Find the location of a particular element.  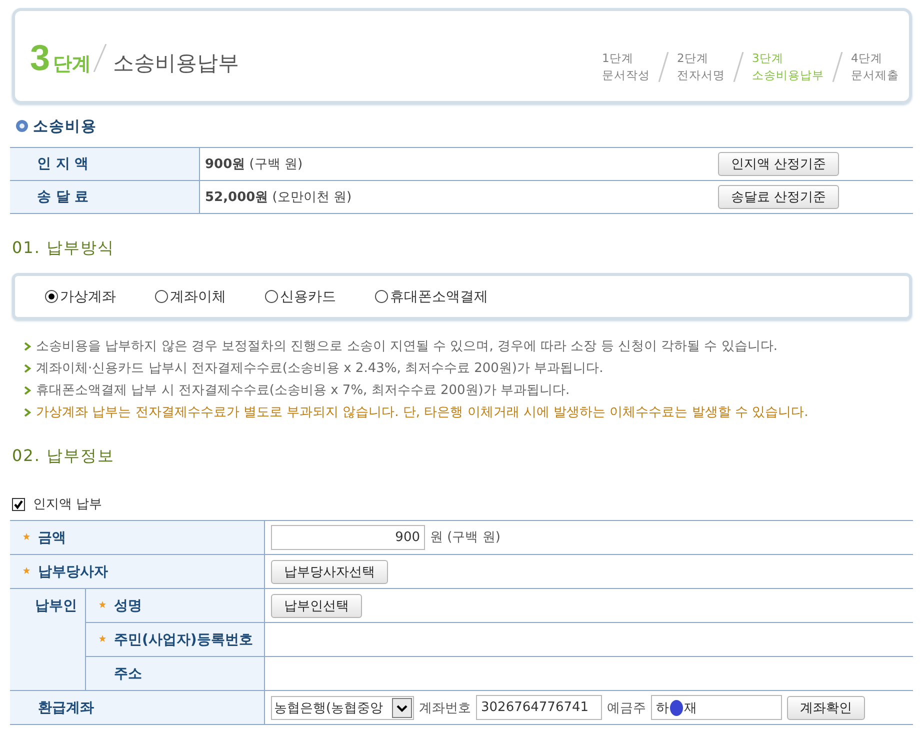

row-label: 환급계좌 is located at coordinates (66, 708).